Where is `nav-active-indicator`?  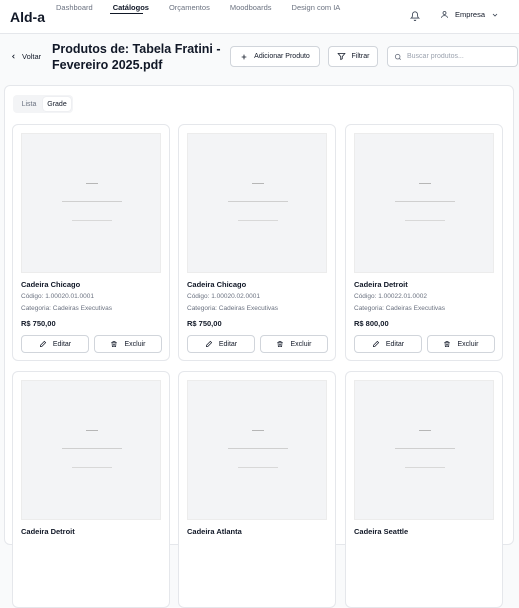
nav-active-indicator is located at coordinates (126, 13).